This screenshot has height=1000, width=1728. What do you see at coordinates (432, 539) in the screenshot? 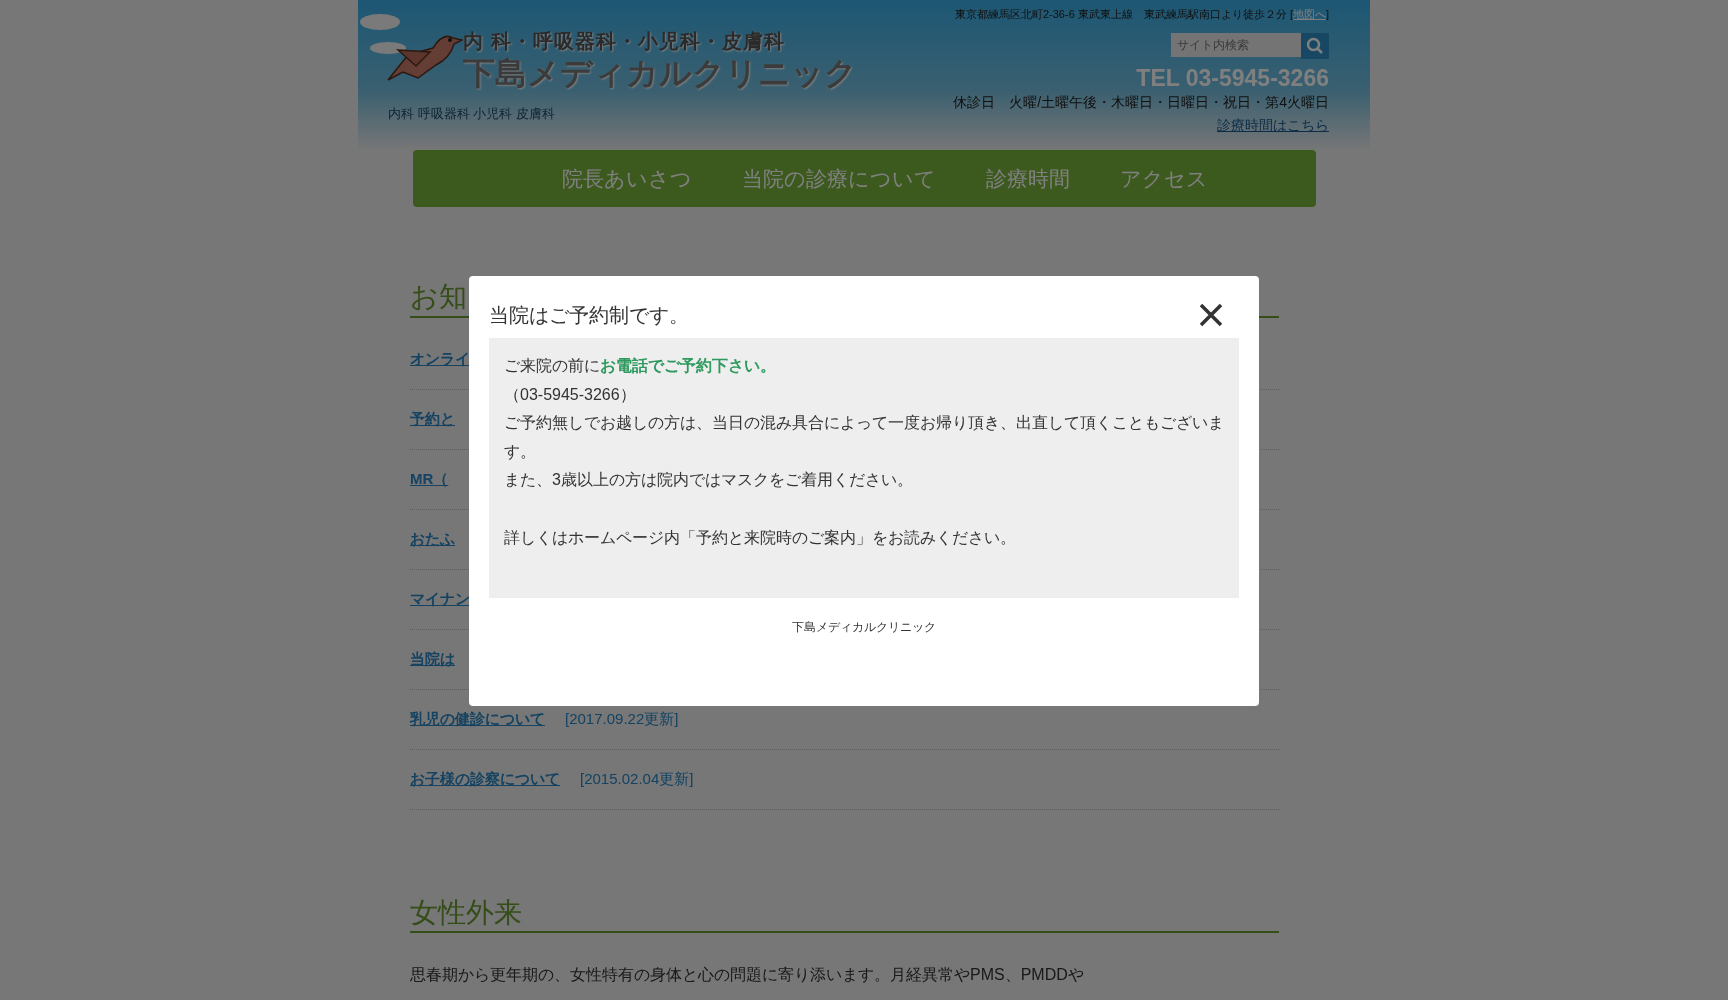
I see `news-link: おたふ` at bounding box center [432, 539].